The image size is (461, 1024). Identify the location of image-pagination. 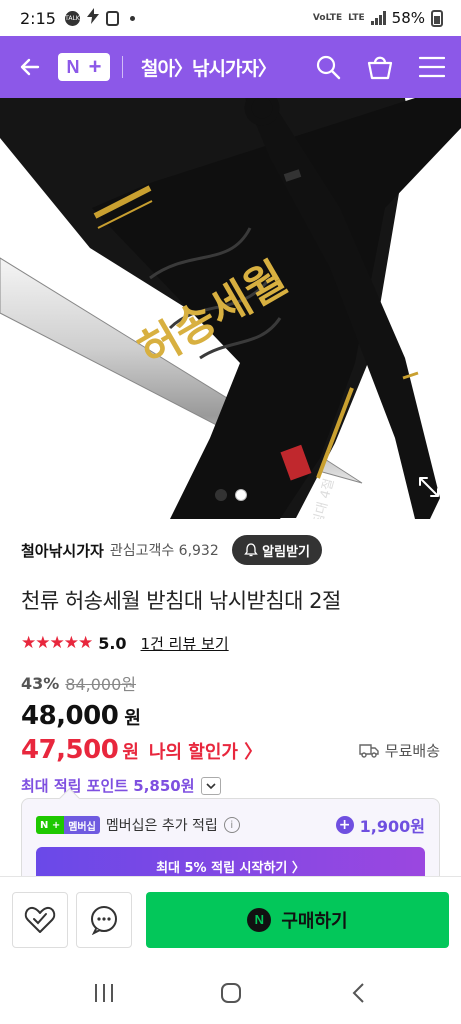
(230, 495).